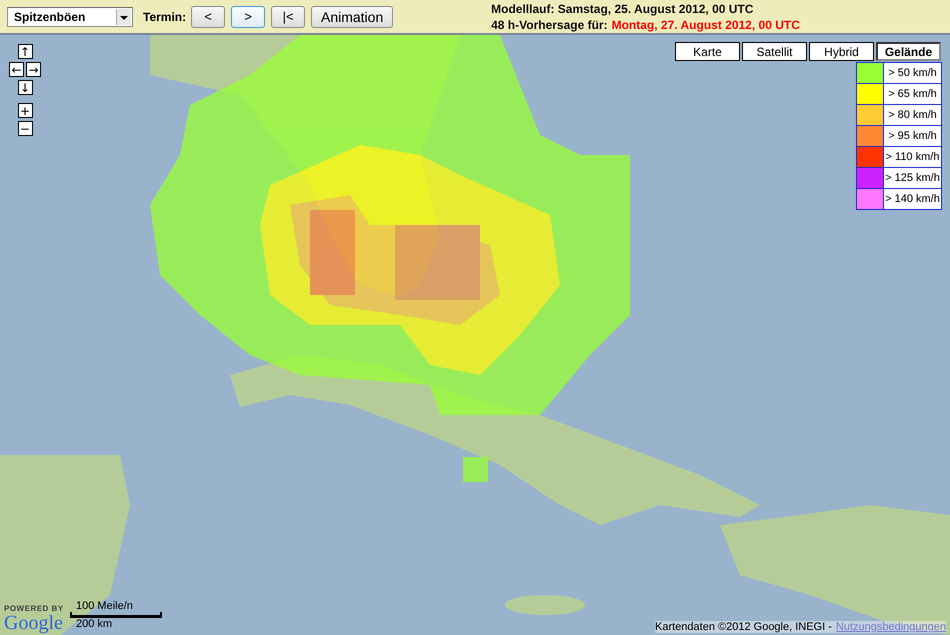 Image resolution: width=950 pixels, height=635 pixels. Describe the element at coordinates (549, 25) in the screenshot. I see `forecast-label: 48 h-Vorhersage für:` at that location.